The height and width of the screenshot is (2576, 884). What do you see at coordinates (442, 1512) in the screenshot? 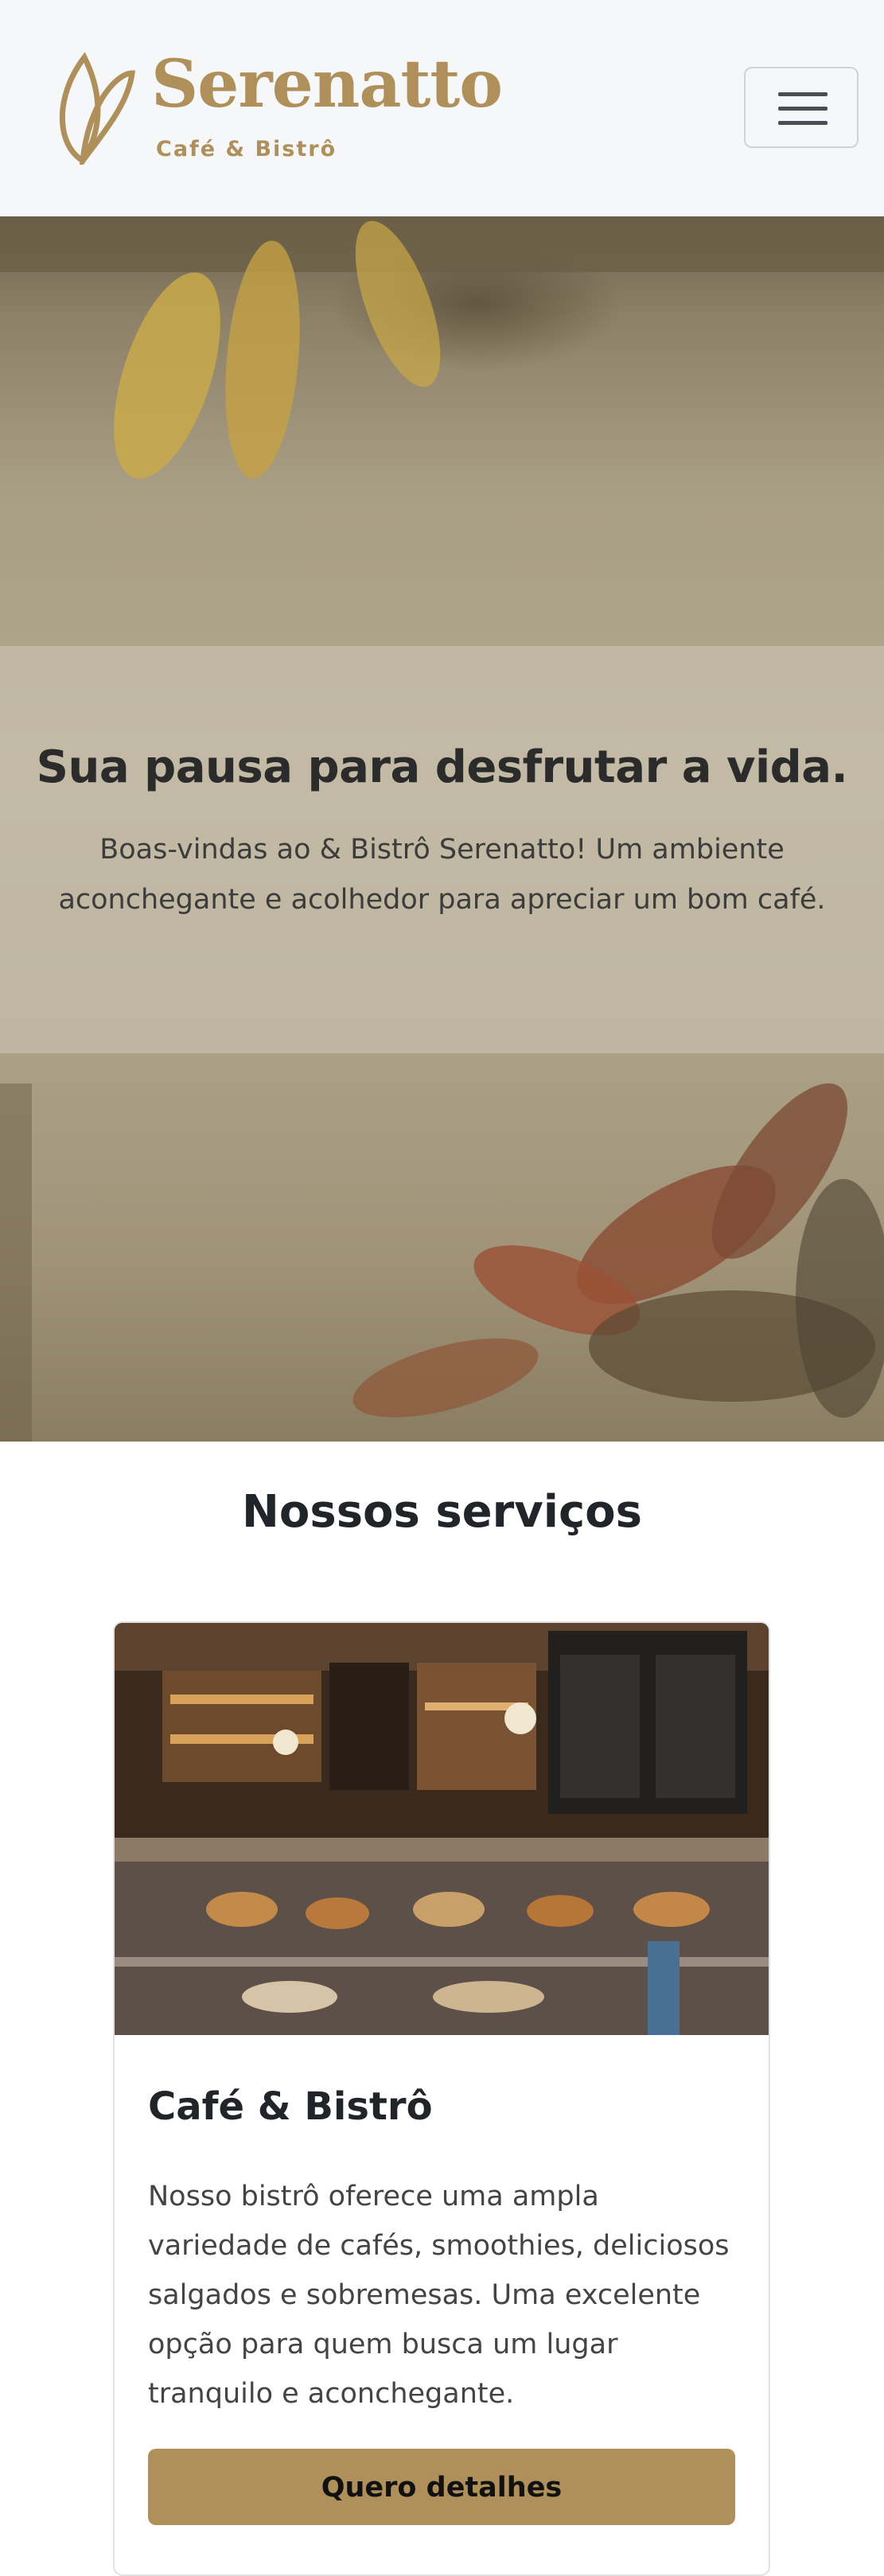
I see `services-title: Nossos serviços` at bounding box center [442, 1512].